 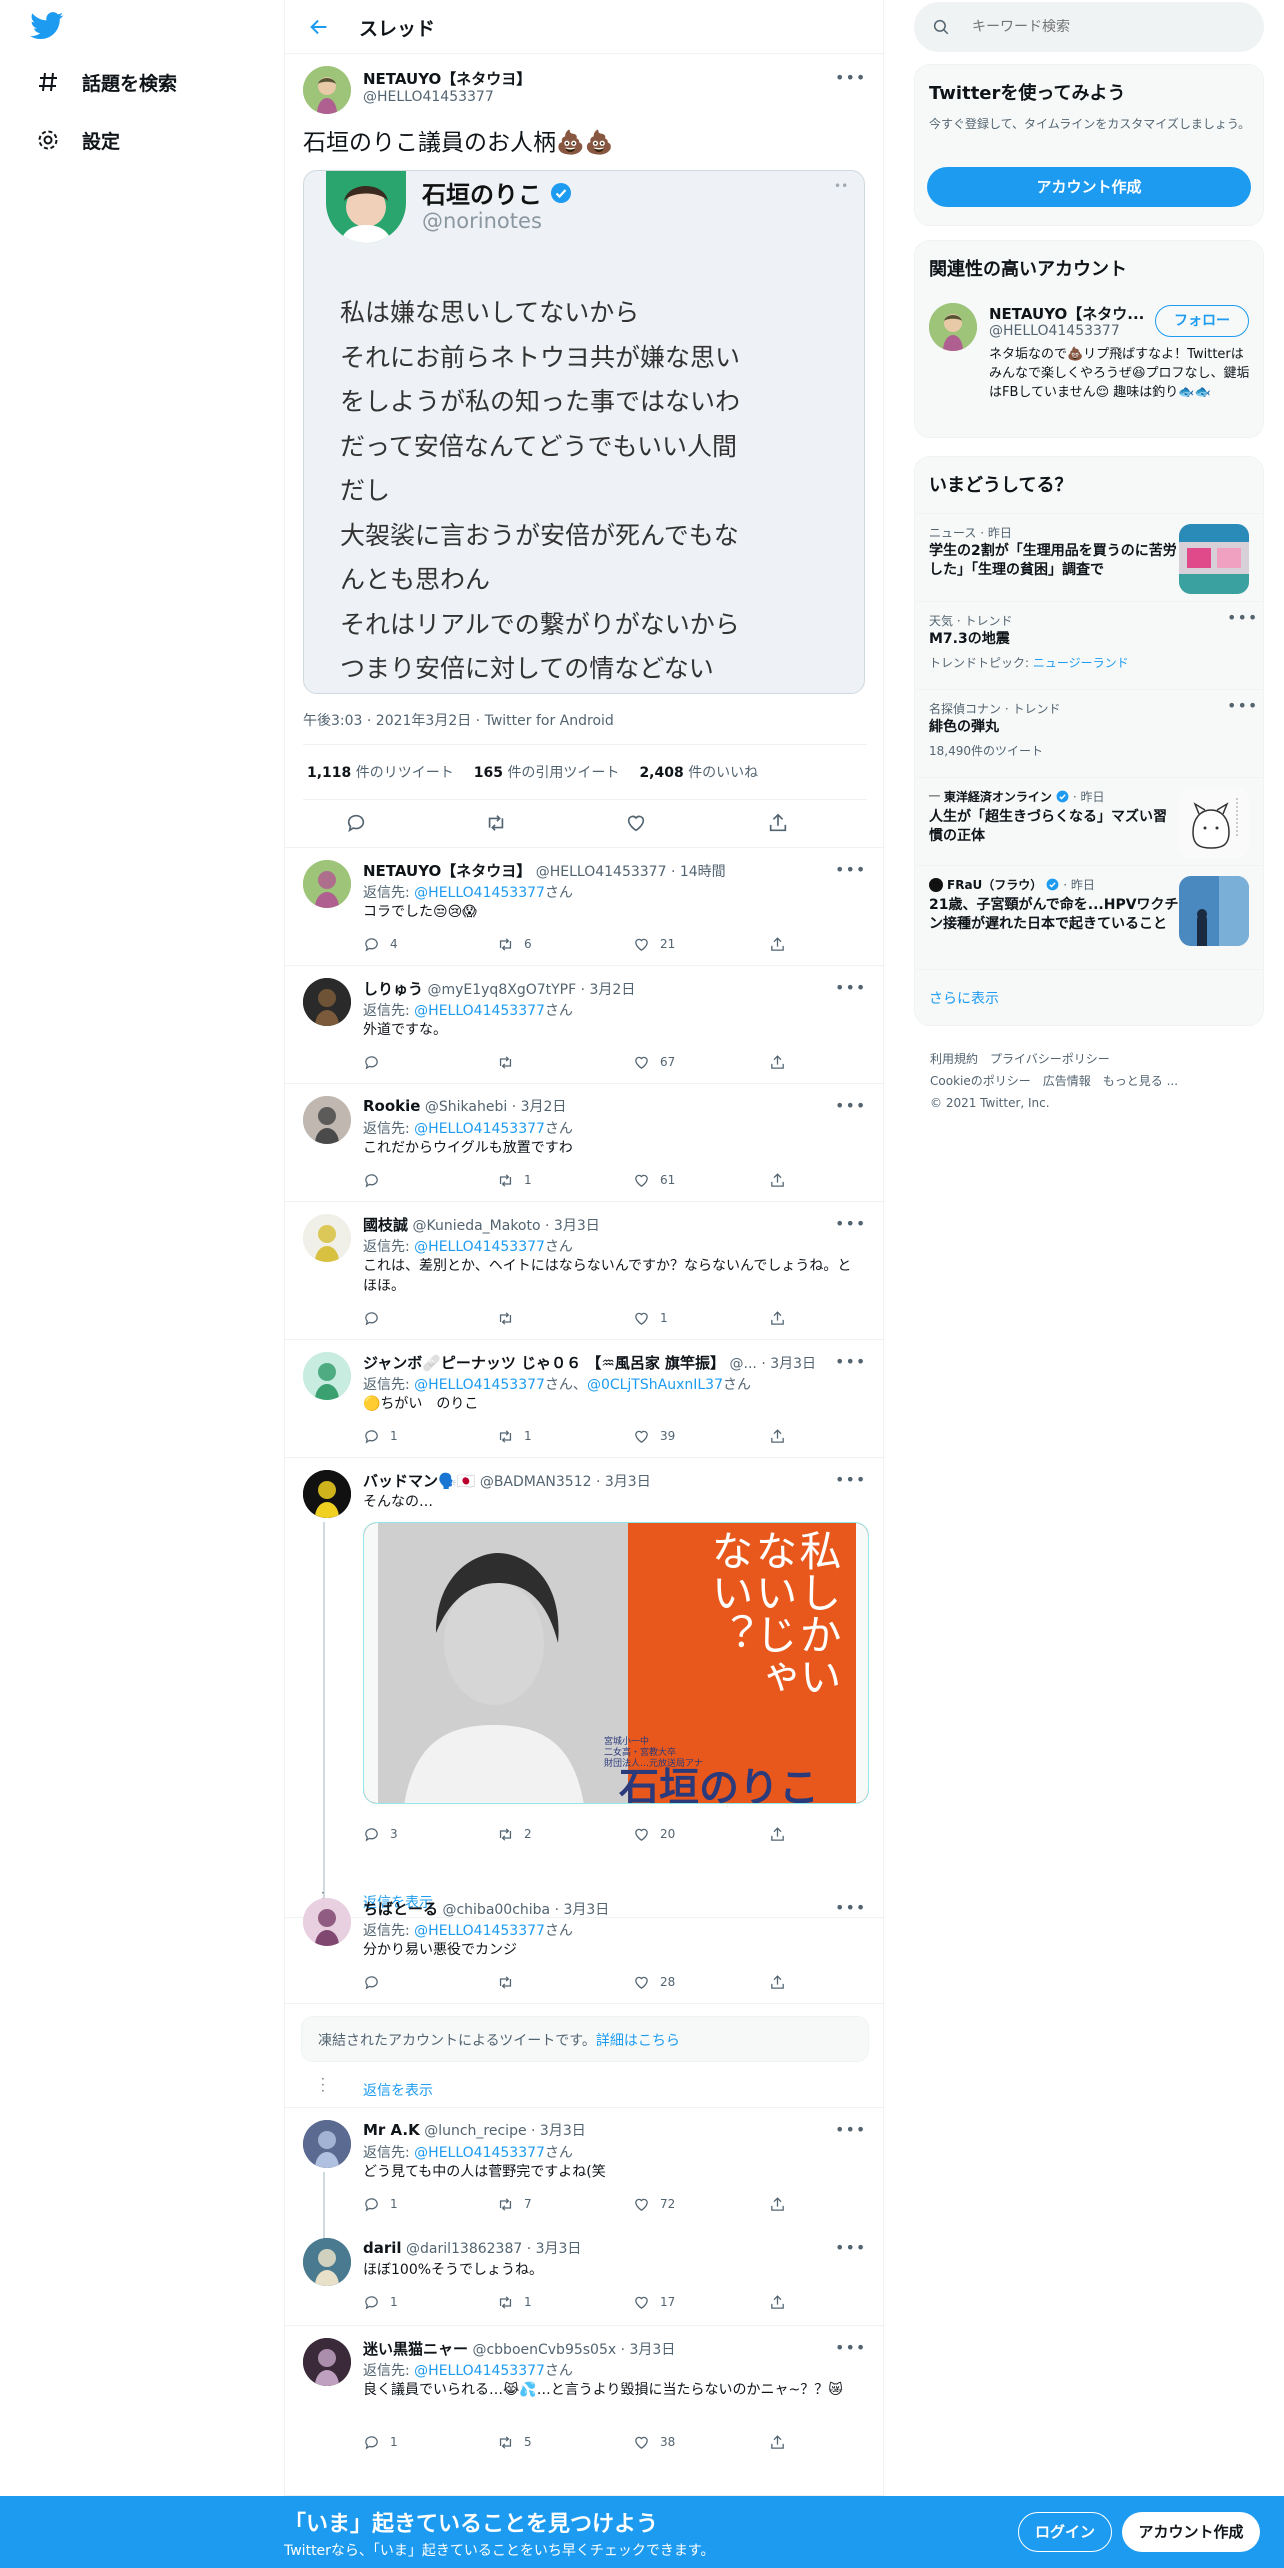 I want to click on tweet-meta: 午後3:03 · 2021年3月2日 · Twitter for Android, so click(x=458, y=720).